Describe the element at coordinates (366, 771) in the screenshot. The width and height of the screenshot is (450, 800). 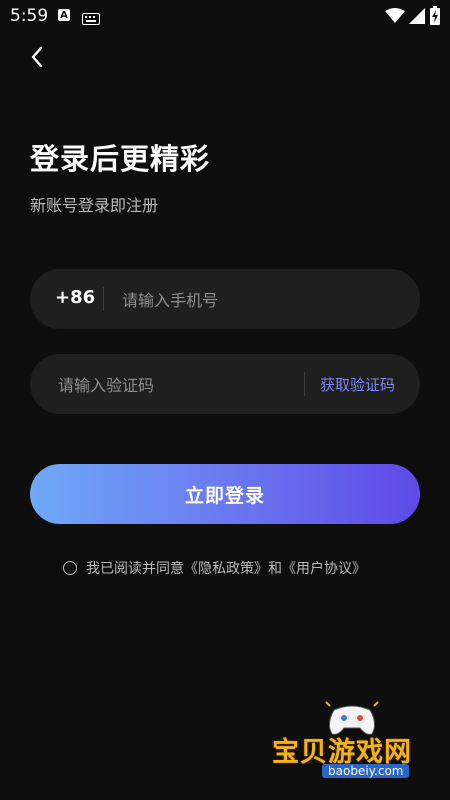
I see `watermark-url: baobeiy.com` at that location.